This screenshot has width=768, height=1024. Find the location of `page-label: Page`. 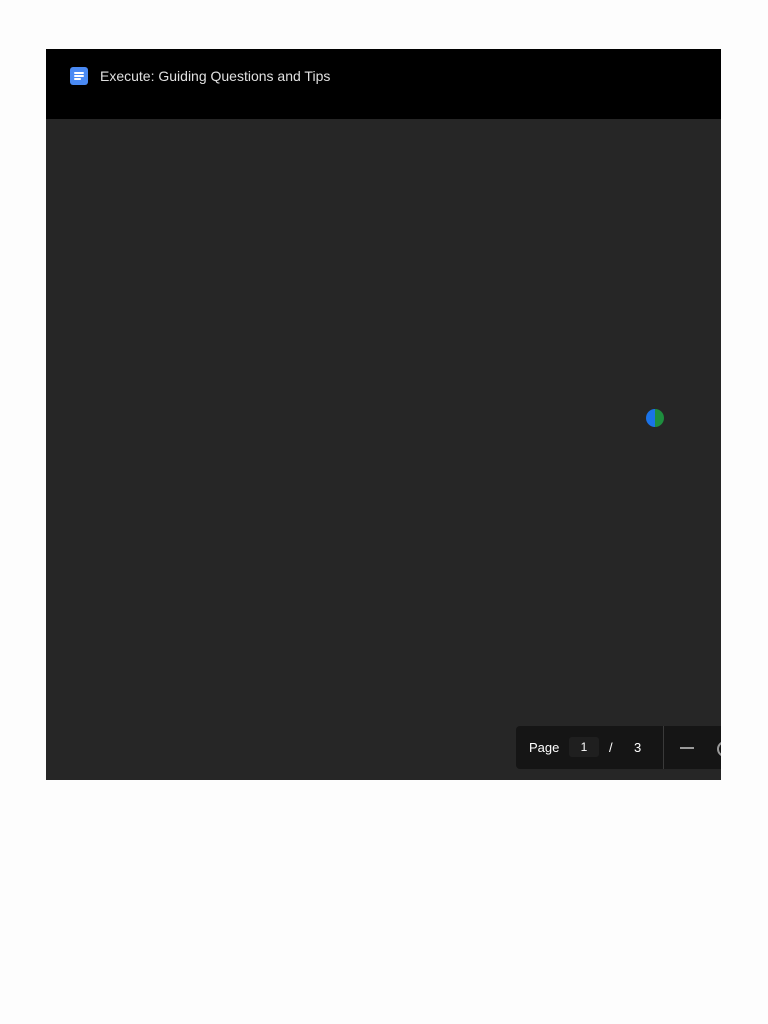

page-label: Page is located at coordinates (544, 747).